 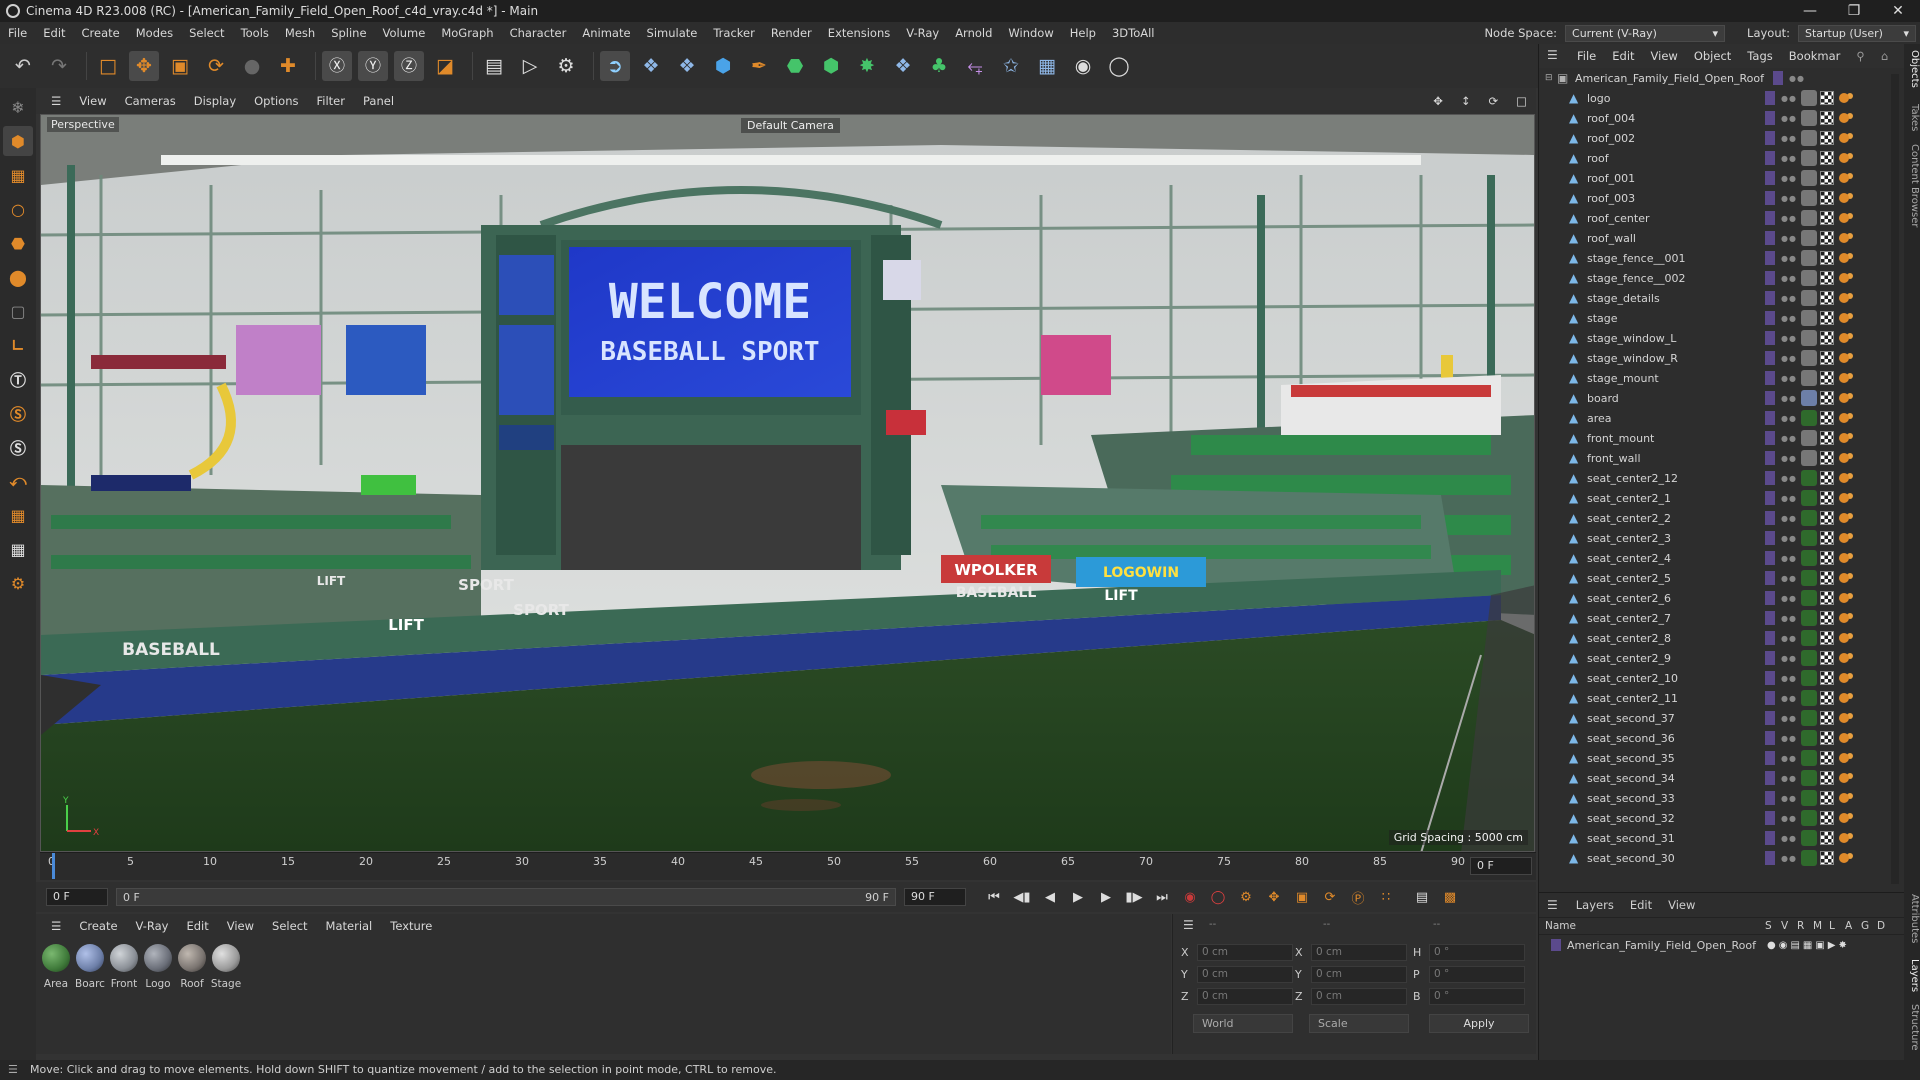 I want to click on material-menu-create: Create, so click(x=98, y=926).